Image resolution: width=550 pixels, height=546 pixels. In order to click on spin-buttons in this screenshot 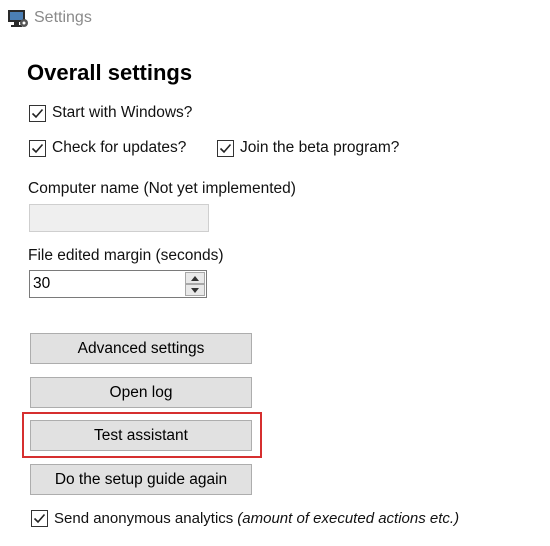, I will do `click(195, 284)`.